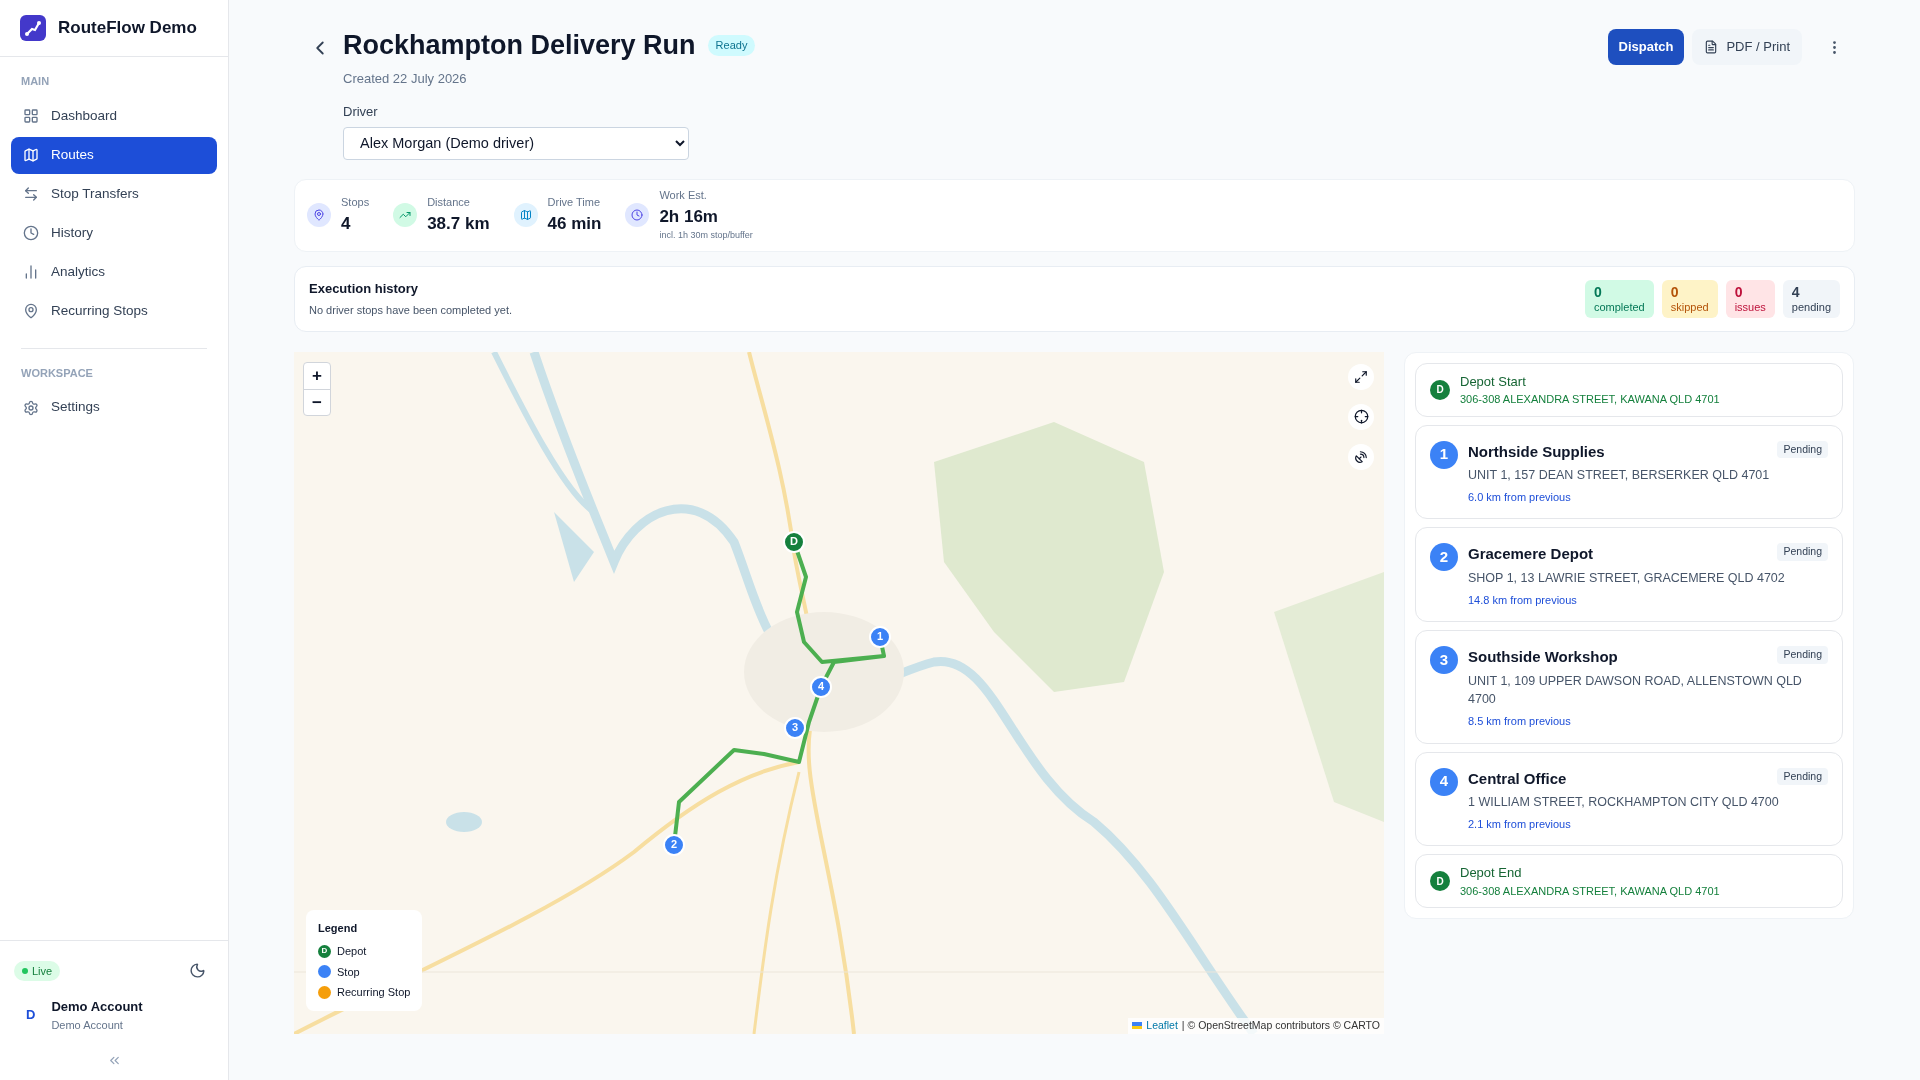  What do you see at coordinates (1280, 1025) in the screenshot?
I see `attribution-text: | © OpenStreetMap contributors © CARTO` at bounding box center [1280, 1025].